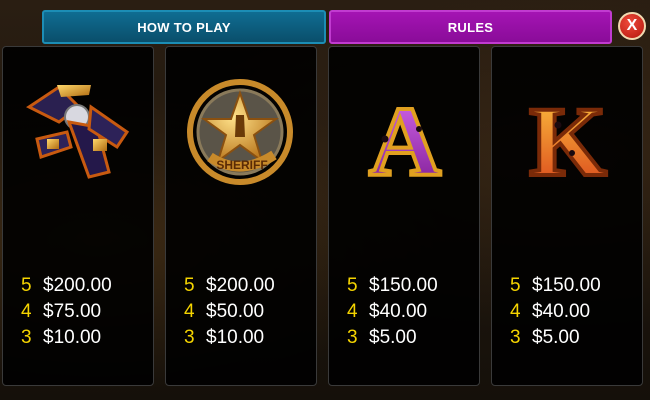  I want to click on payout-row: 4 $75.00, so click(66, 312).